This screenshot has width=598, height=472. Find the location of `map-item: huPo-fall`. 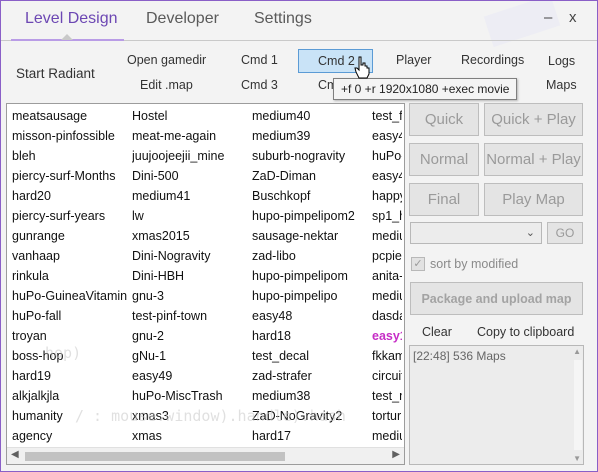

map-item: huPo-fall is located at coordinates (69, 316).